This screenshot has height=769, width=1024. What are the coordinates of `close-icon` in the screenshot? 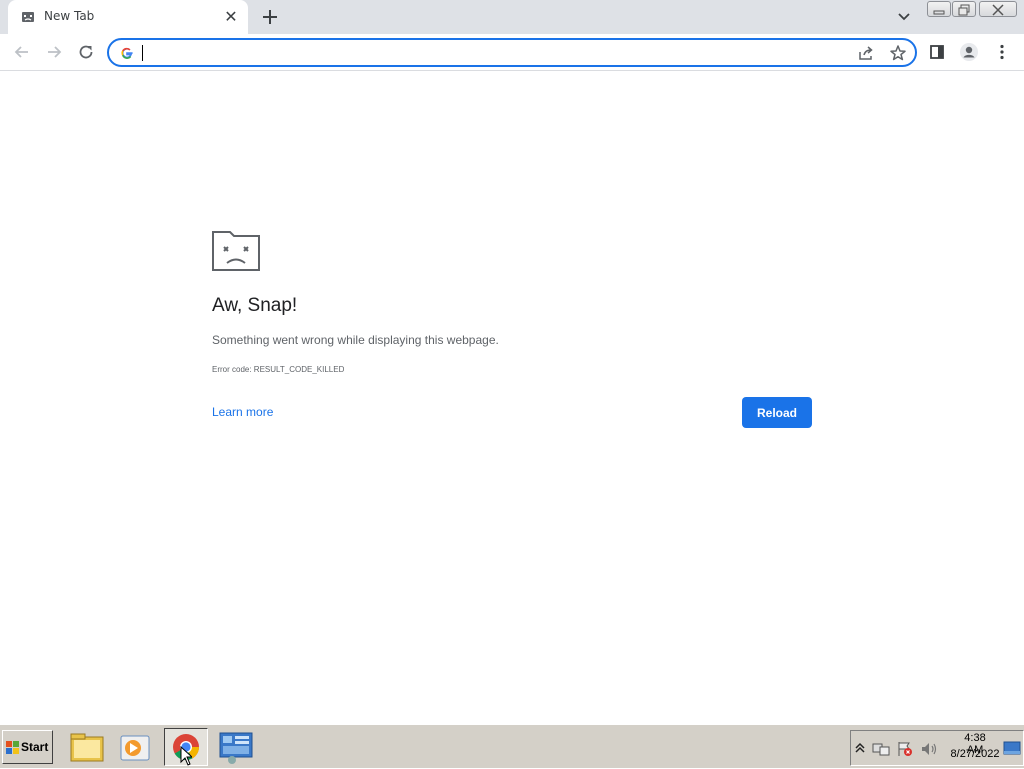 It's located at (998, 10).